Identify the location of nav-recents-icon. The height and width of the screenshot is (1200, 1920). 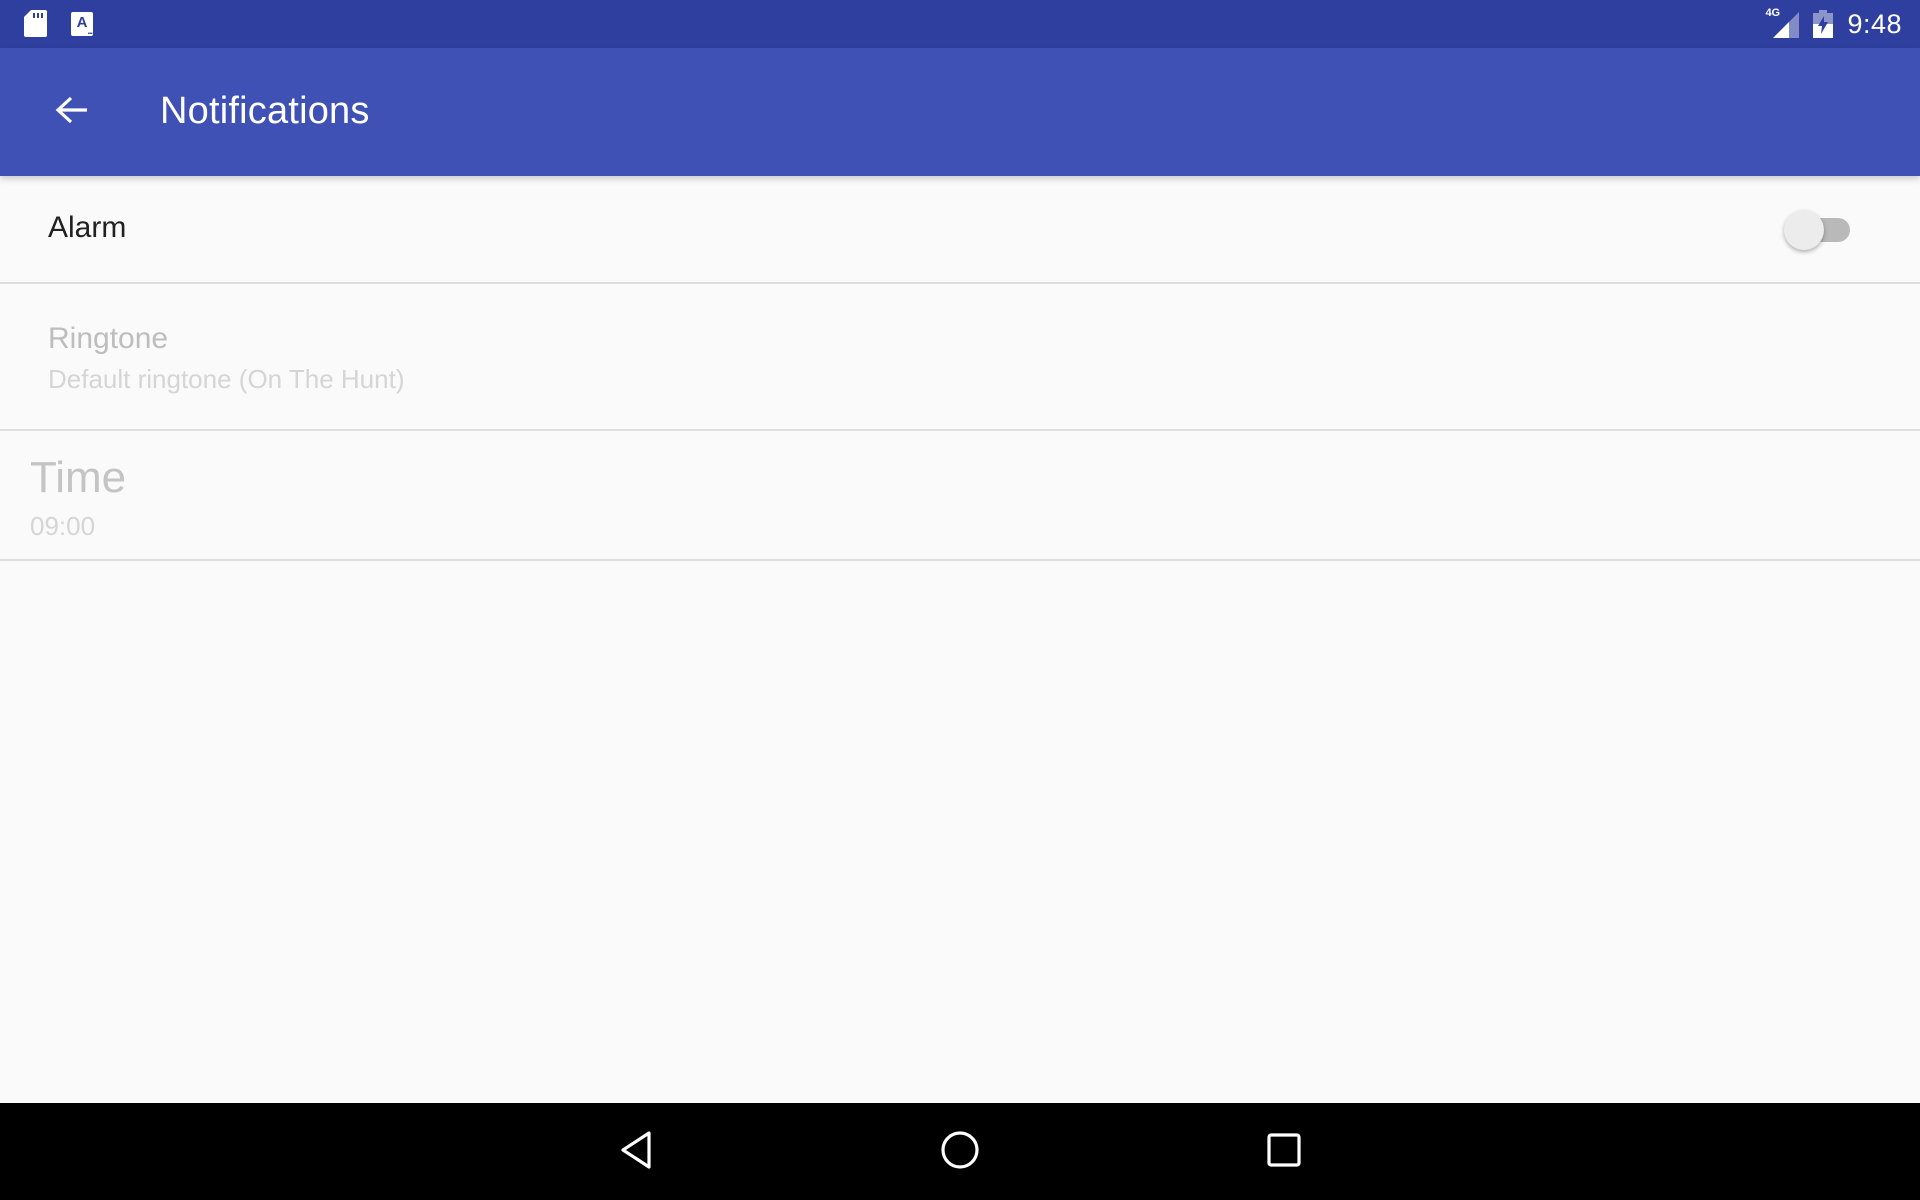
(1284, 1152).